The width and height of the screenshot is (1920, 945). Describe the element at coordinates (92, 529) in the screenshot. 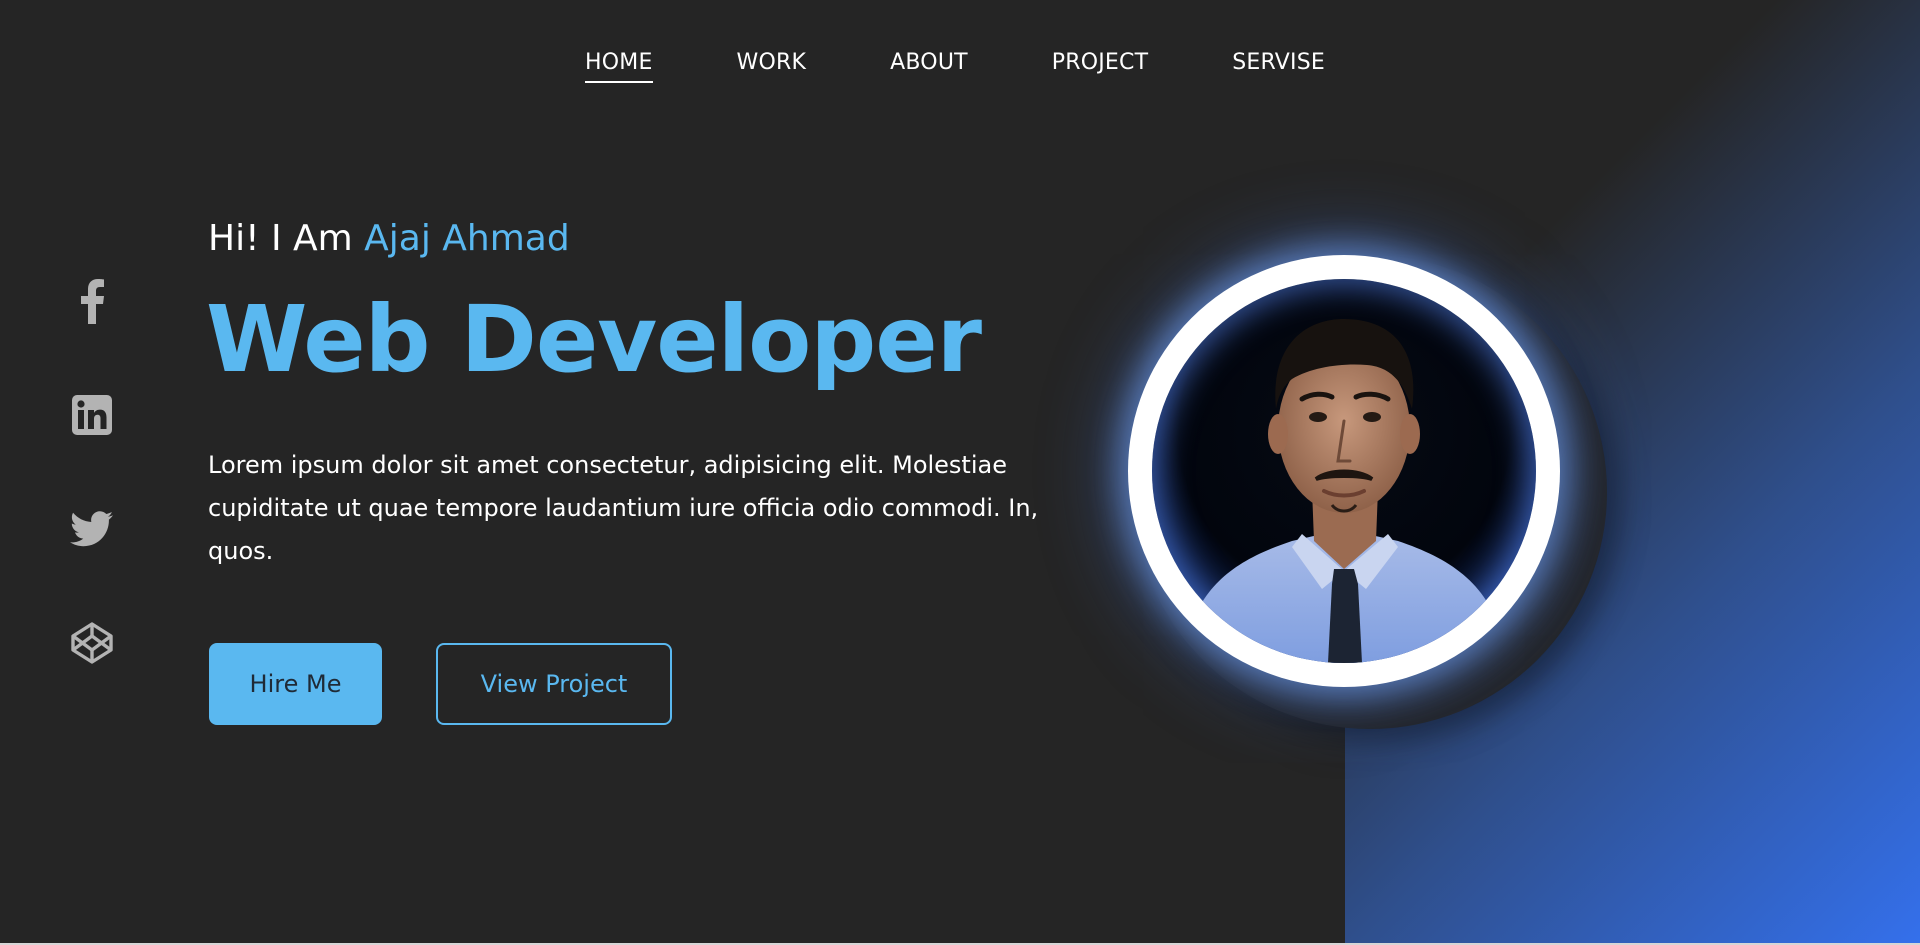

I see `twitter-icon` at that location.